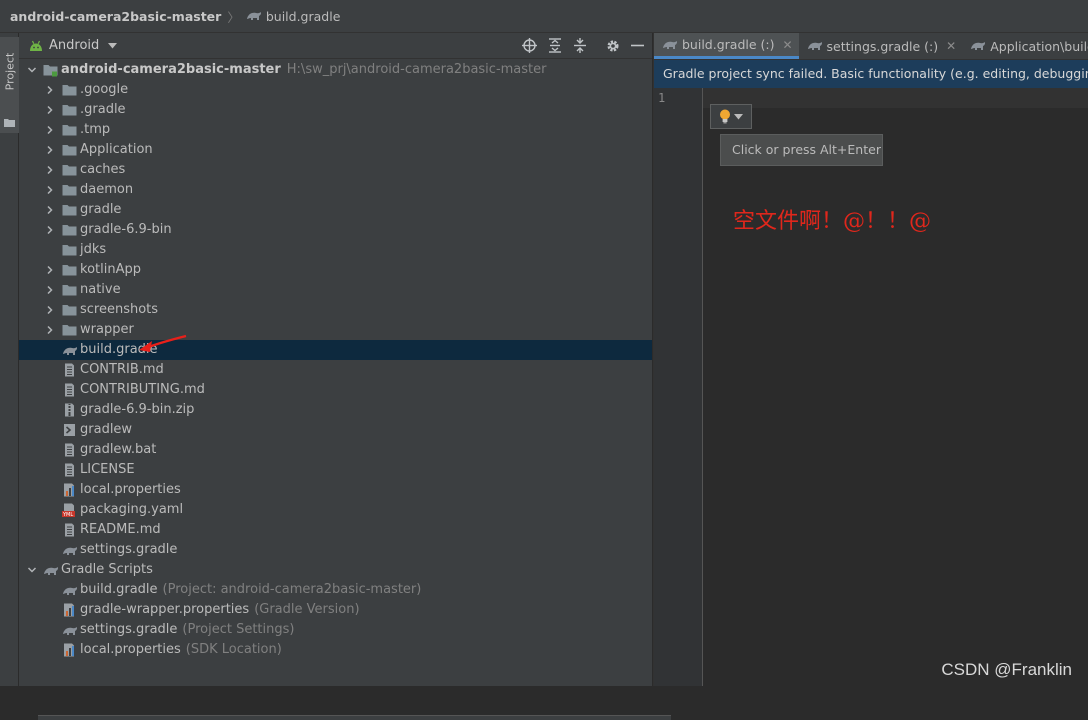 The width and height of the screenshot is (1088, 720). I want to click on tree-folder: daemon, so click(335, 190).